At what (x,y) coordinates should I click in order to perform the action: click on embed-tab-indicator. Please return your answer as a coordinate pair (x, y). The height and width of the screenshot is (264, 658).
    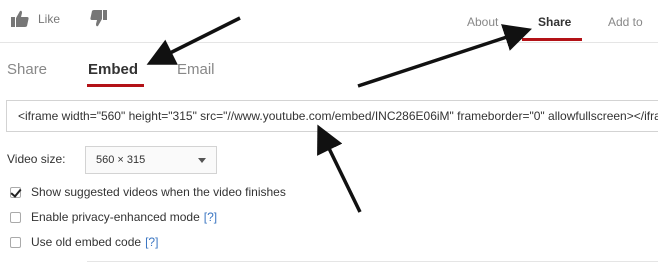
    Looking at the image, I should click on (115, 85).